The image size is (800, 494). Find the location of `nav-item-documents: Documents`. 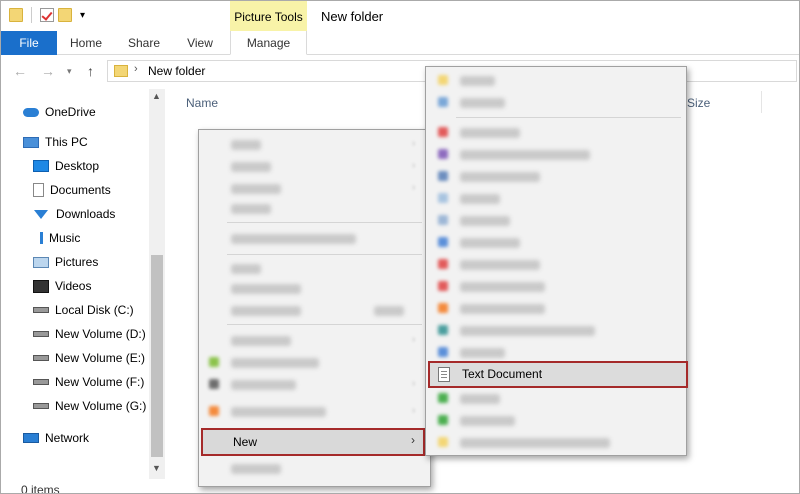

nav-item-documents: Documents is located at coordinates (72, 190).